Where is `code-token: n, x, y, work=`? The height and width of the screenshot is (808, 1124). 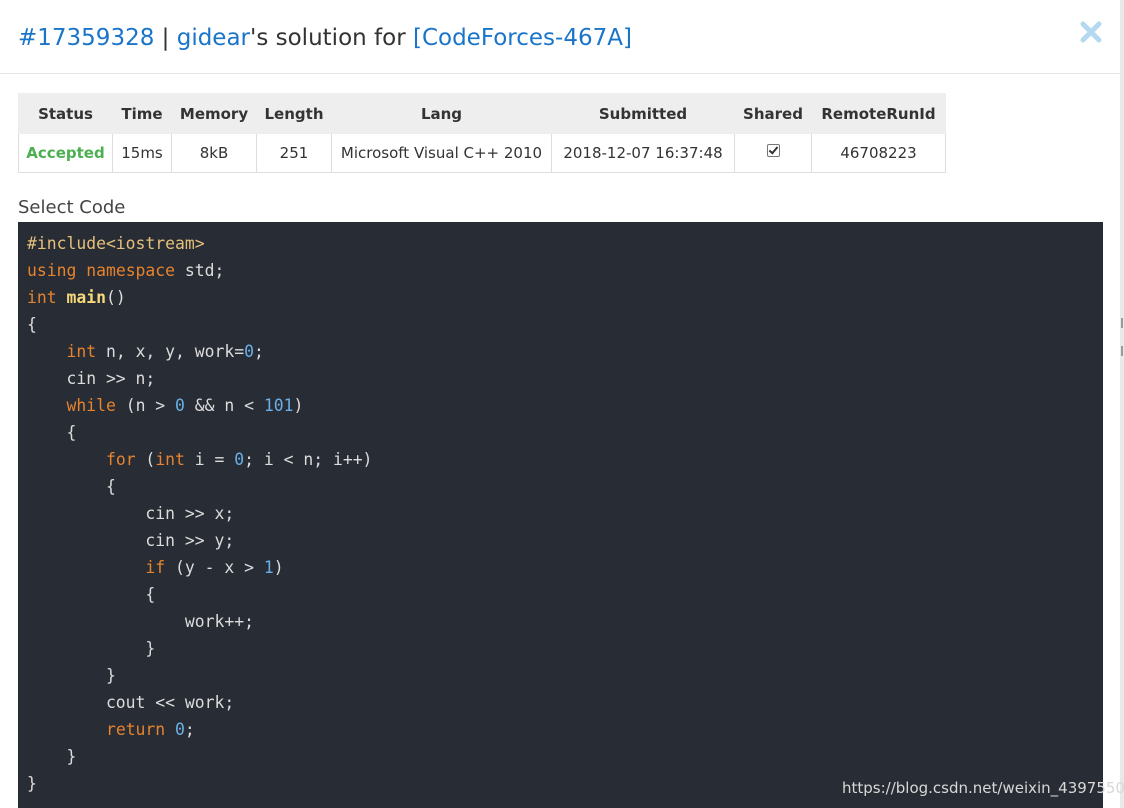 code-token: n, x, y, work= is located at coordinates (170, 351).